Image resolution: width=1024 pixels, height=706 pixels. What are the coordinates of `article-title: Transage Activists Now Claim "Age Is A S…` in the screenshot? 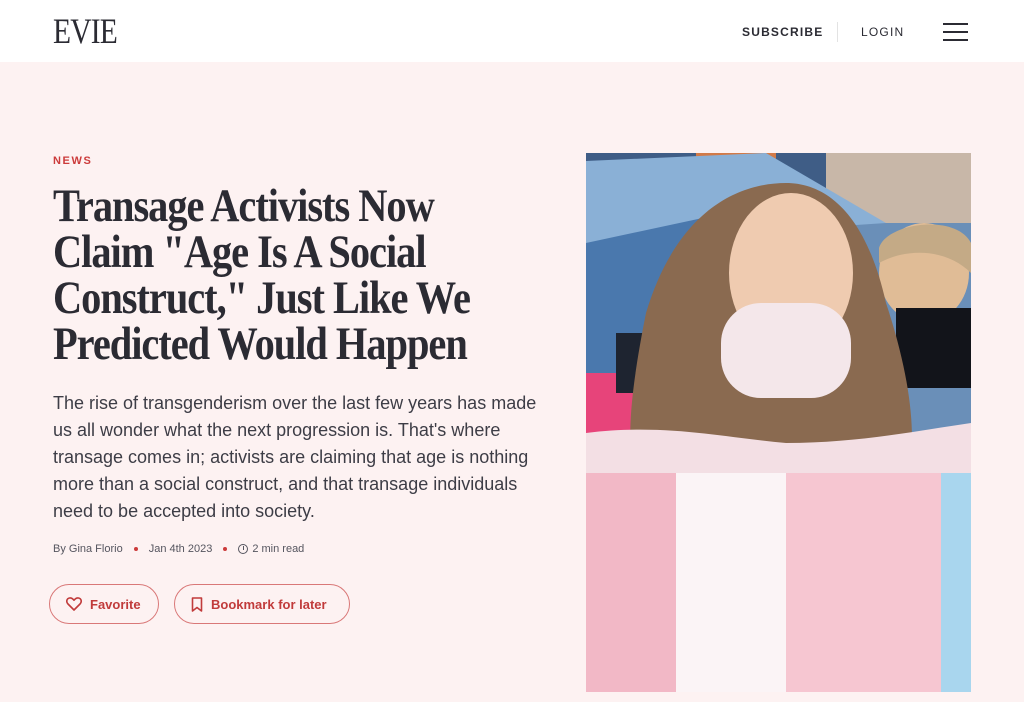 It's located at (262, 275).